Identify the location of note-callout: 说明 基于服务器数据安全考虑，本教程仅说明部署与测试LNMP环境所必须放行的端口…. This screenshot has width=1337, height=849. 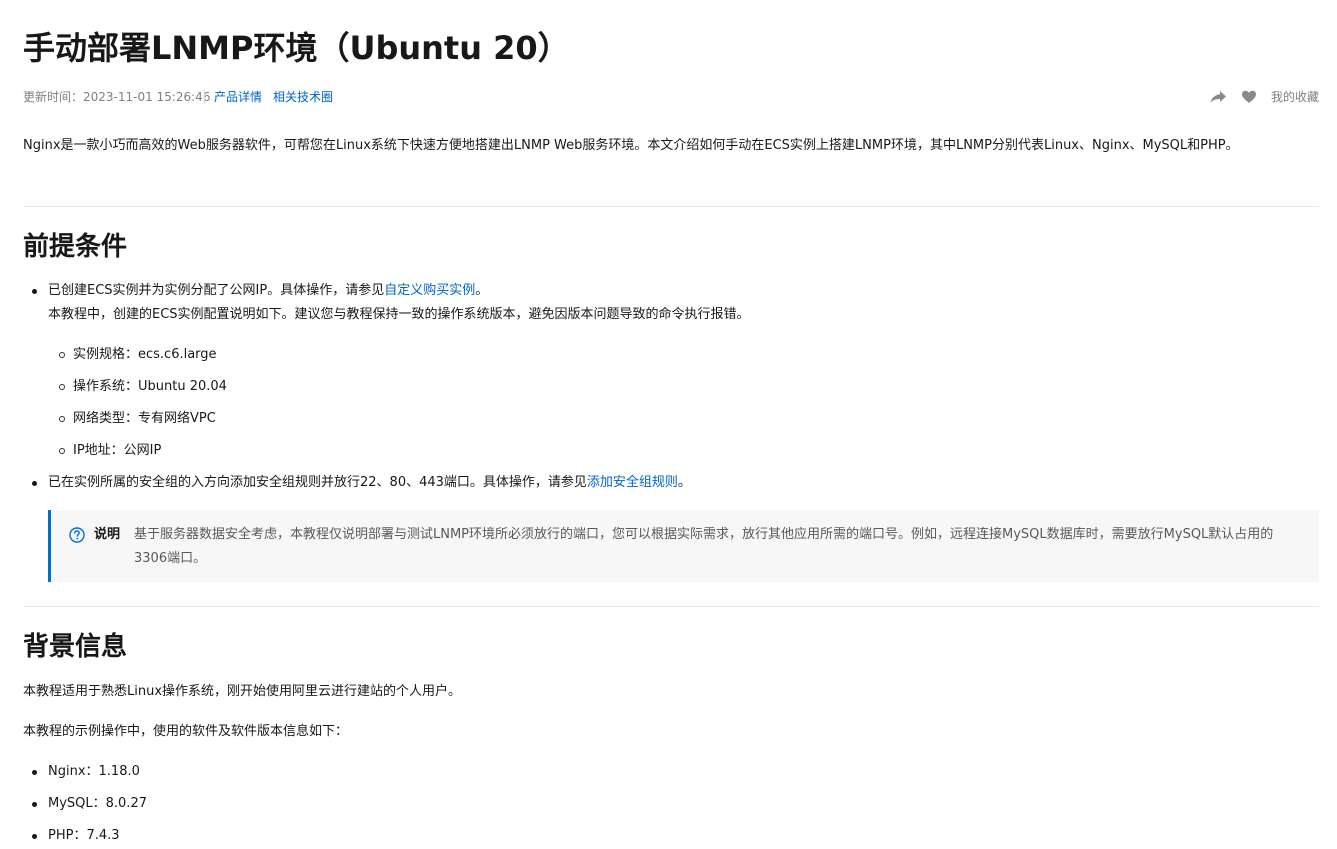
(683, 546).